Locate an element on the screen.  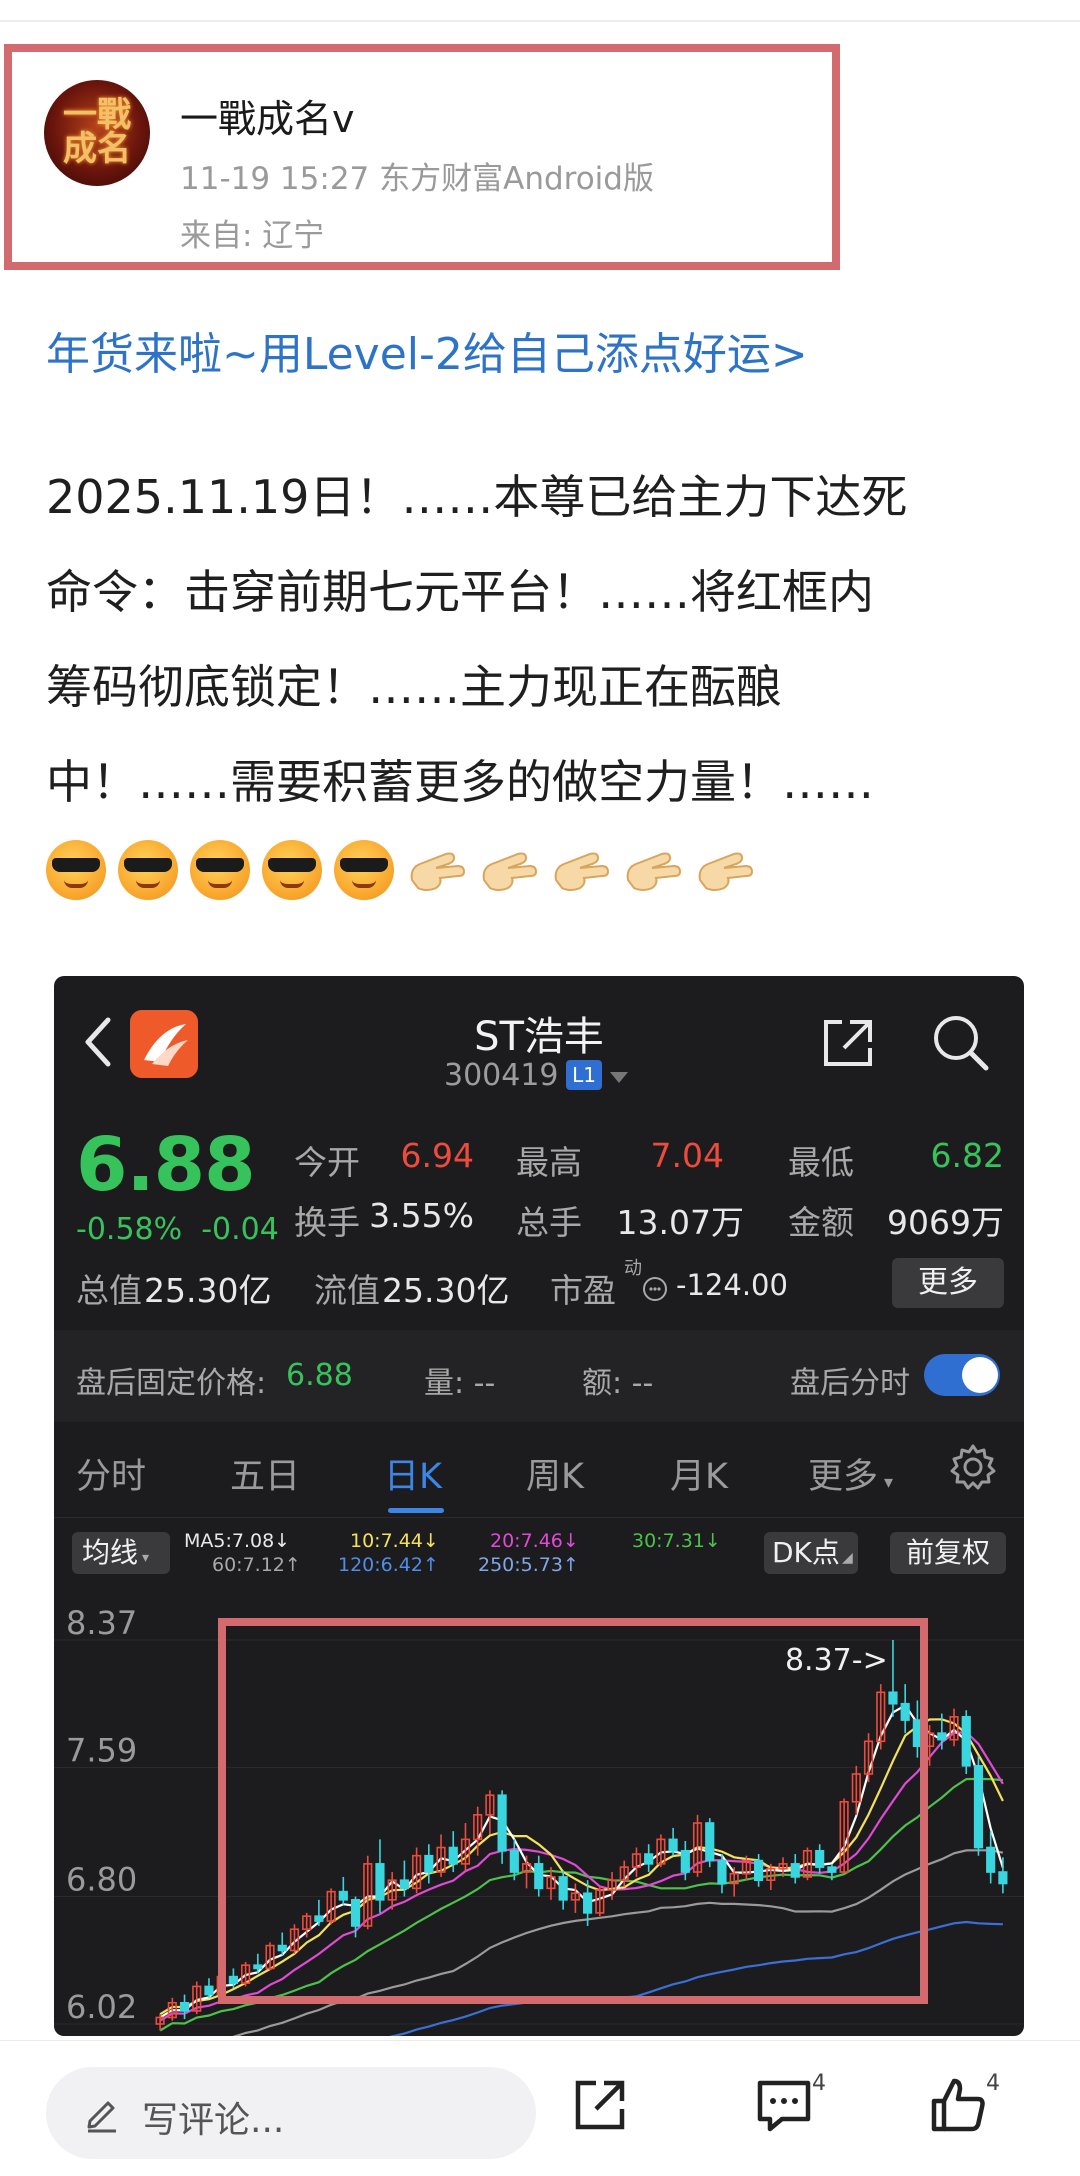
after-hours-toggle is located at coordinates (962, 1375).